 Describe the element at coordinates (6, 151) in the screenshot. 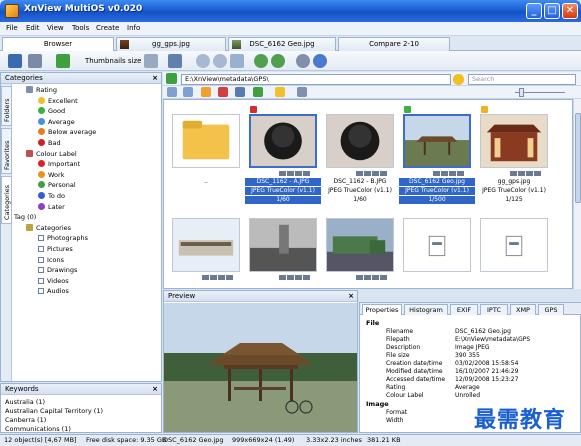

I see `side-tab-favorites: Favorites` at that location.